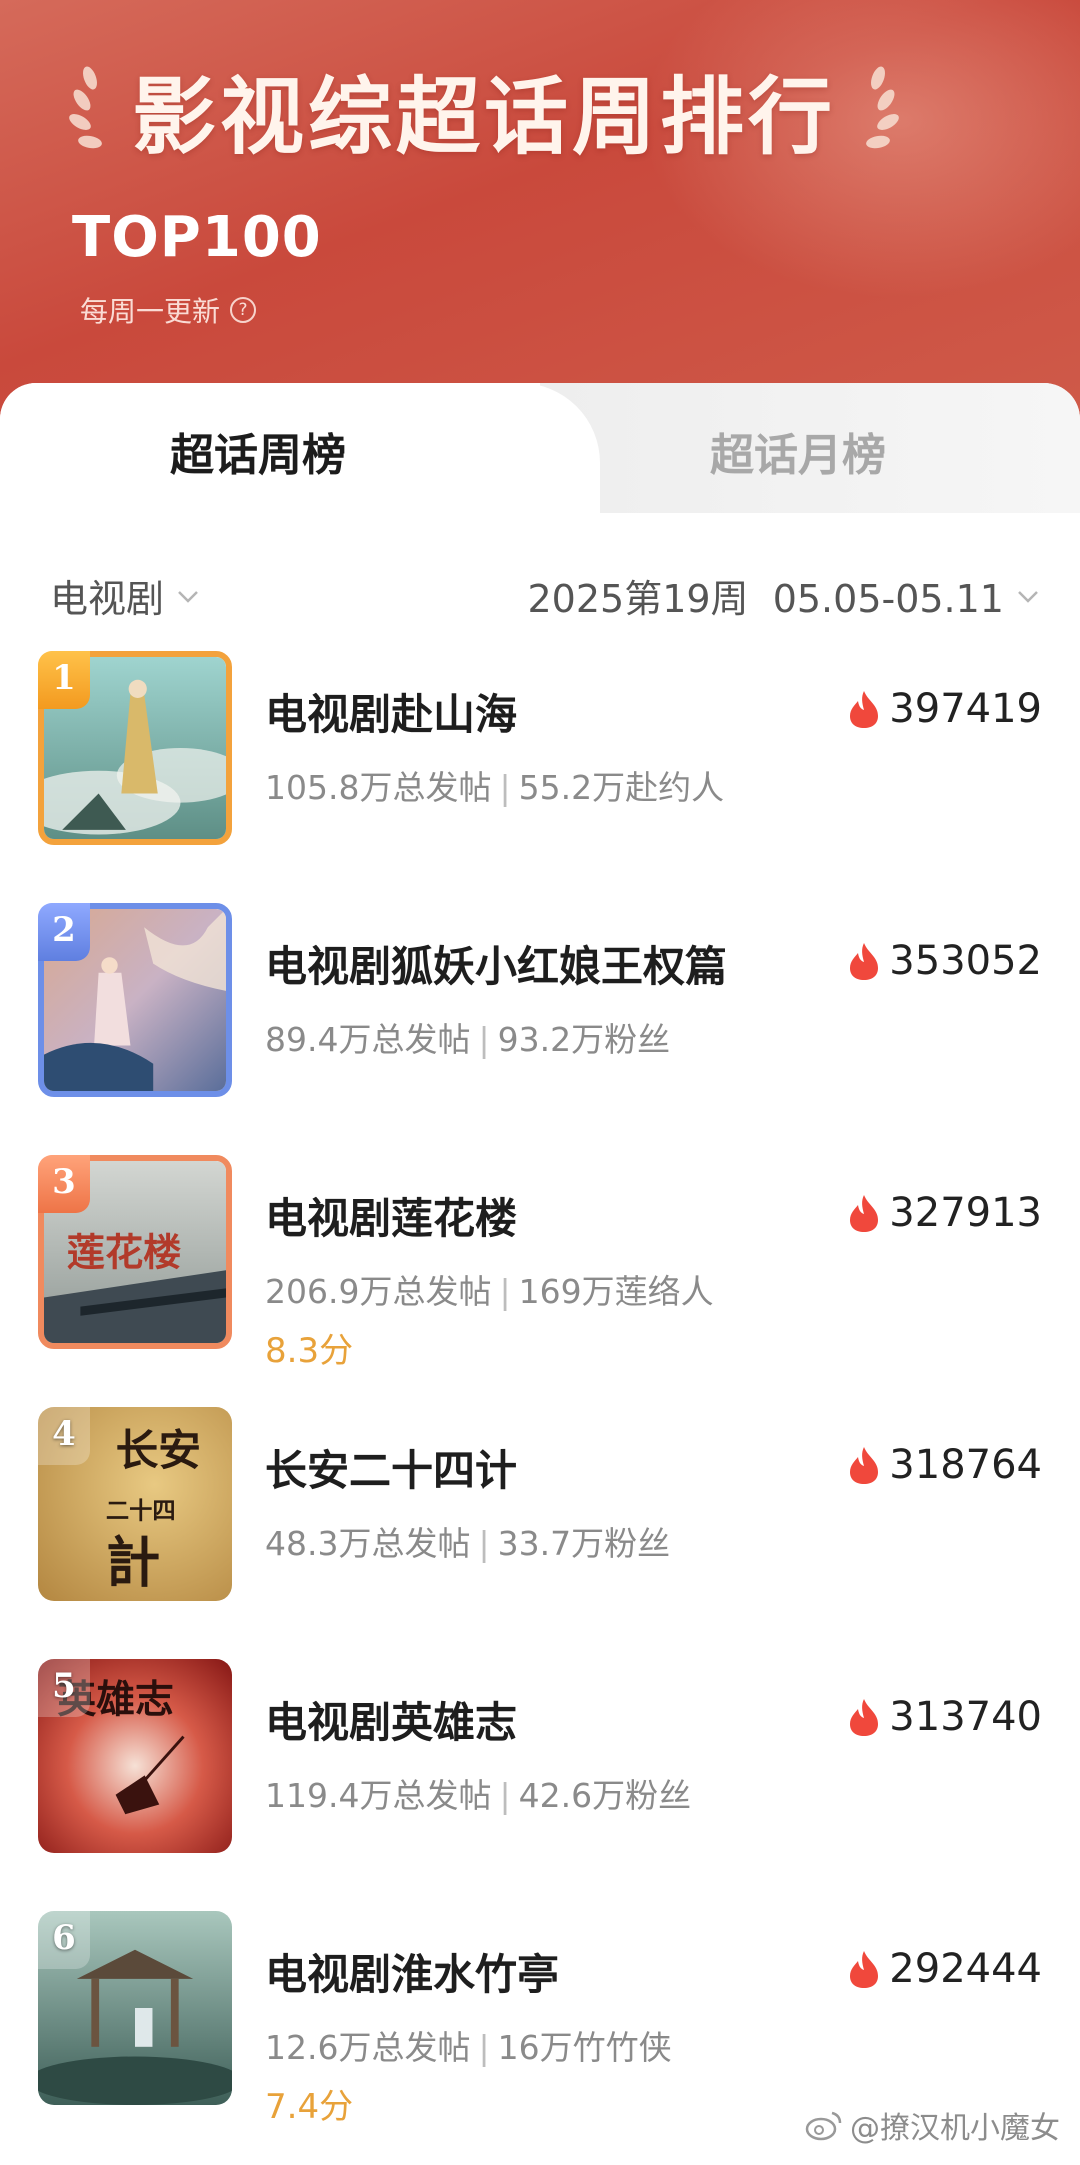 Image resolution: width=1080 pixels, height=2165 pixels. I want to click on item-title: 电视剧赴山海, so click(391, 711).